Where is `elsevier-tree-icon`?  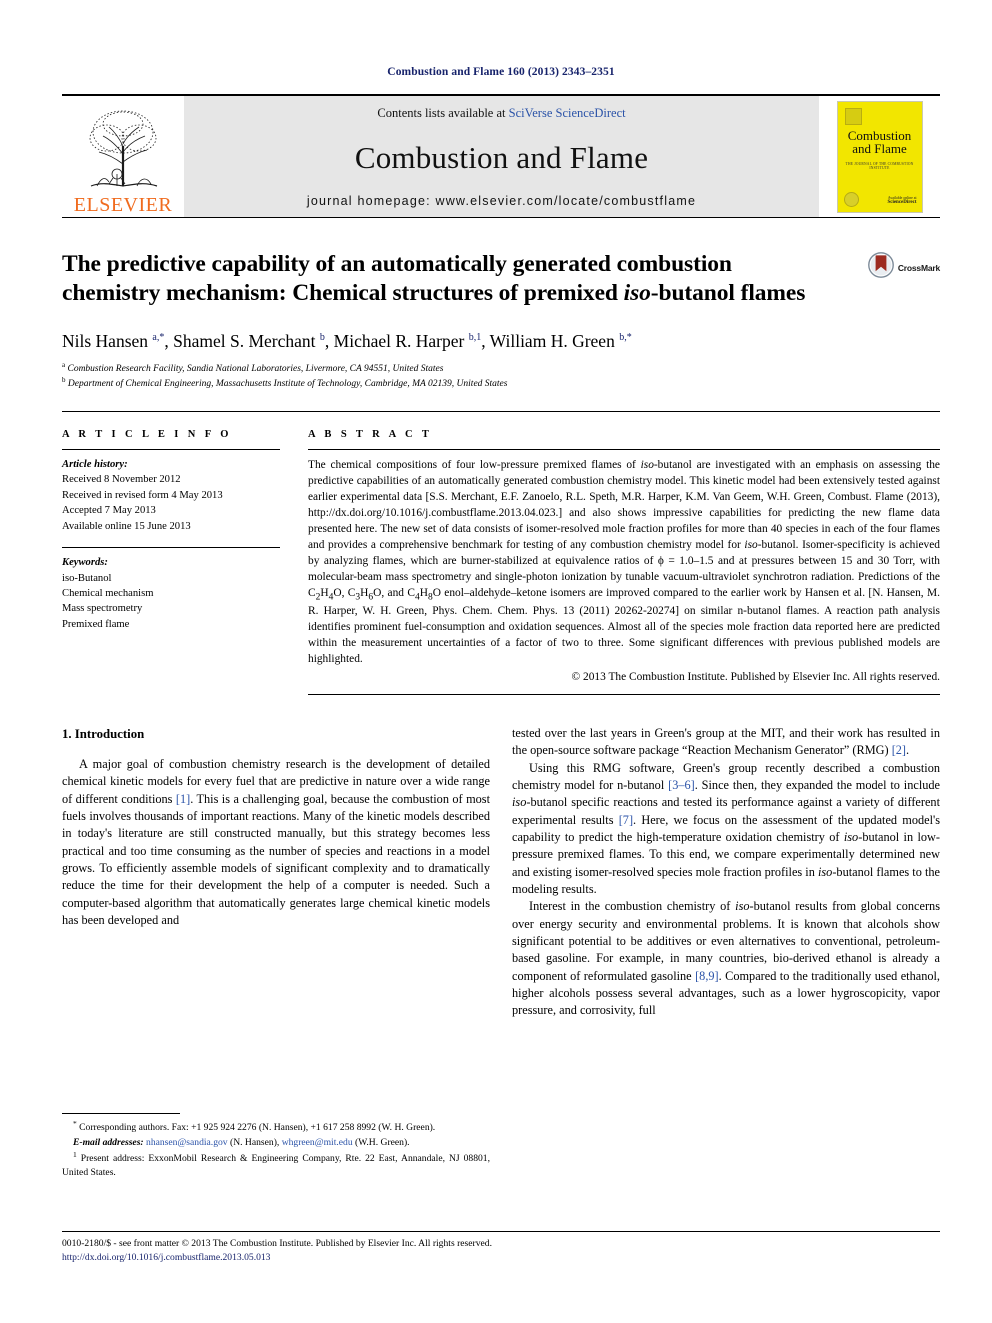
elsevier-tree-icon is located at coordinates (123, 150).